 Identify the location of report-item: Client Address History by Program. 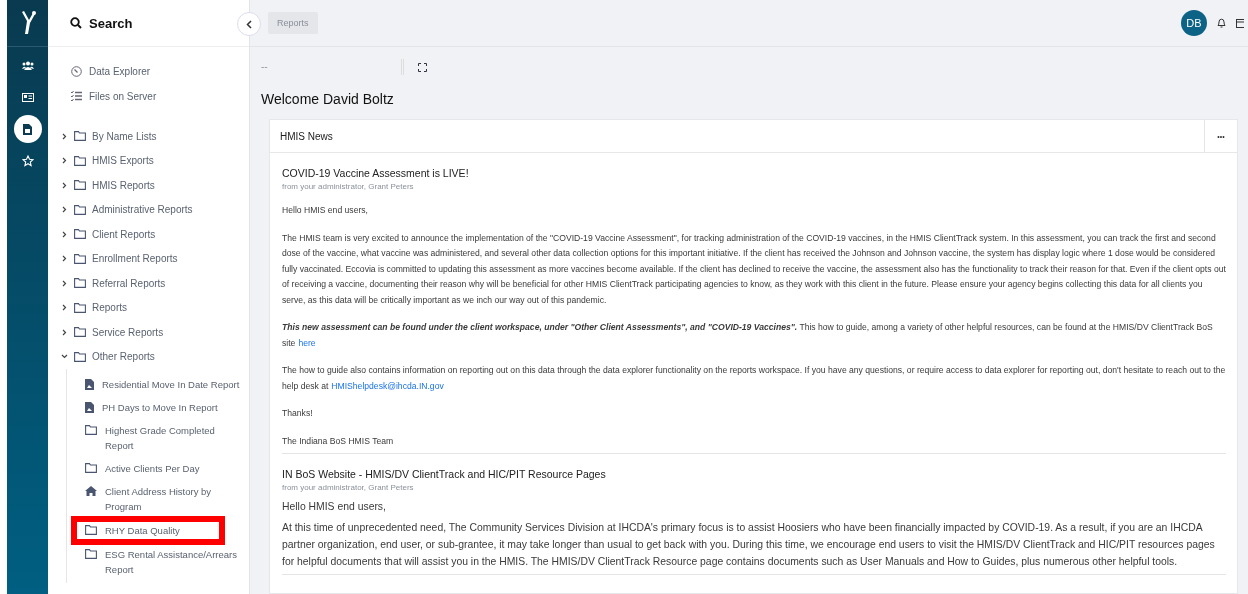
(163, 499).